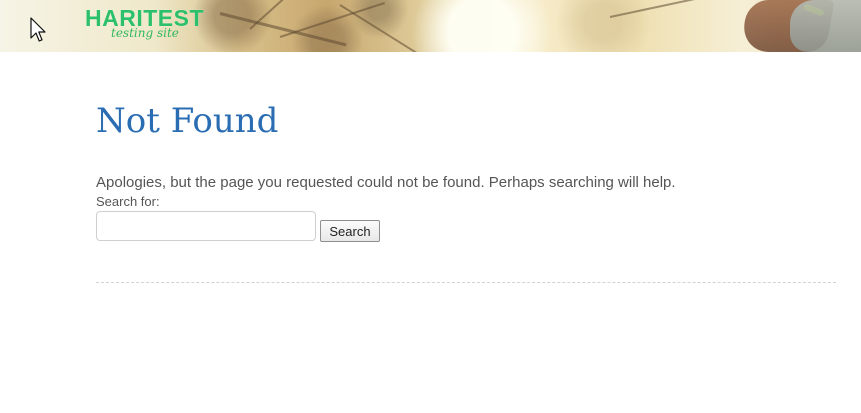 The height and width of the screenshot is (413, 861). I want to click on search-label: Search for:, so click(128, 201).